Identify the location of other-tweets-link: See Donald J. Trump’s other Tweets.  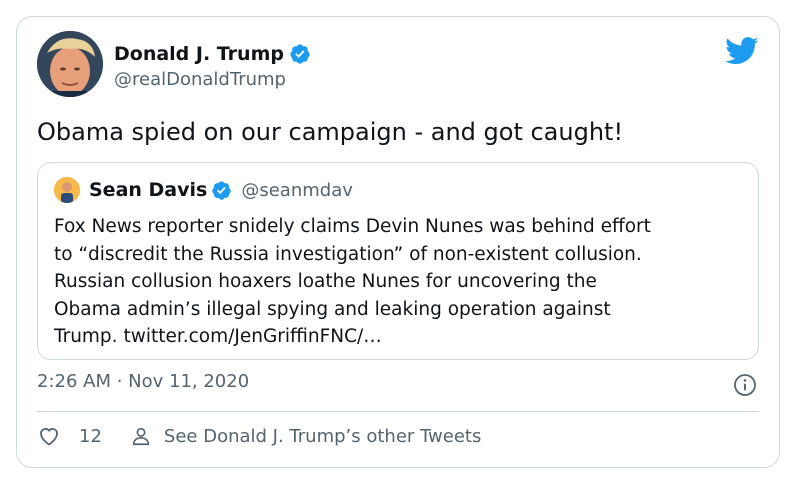
(305, 436).